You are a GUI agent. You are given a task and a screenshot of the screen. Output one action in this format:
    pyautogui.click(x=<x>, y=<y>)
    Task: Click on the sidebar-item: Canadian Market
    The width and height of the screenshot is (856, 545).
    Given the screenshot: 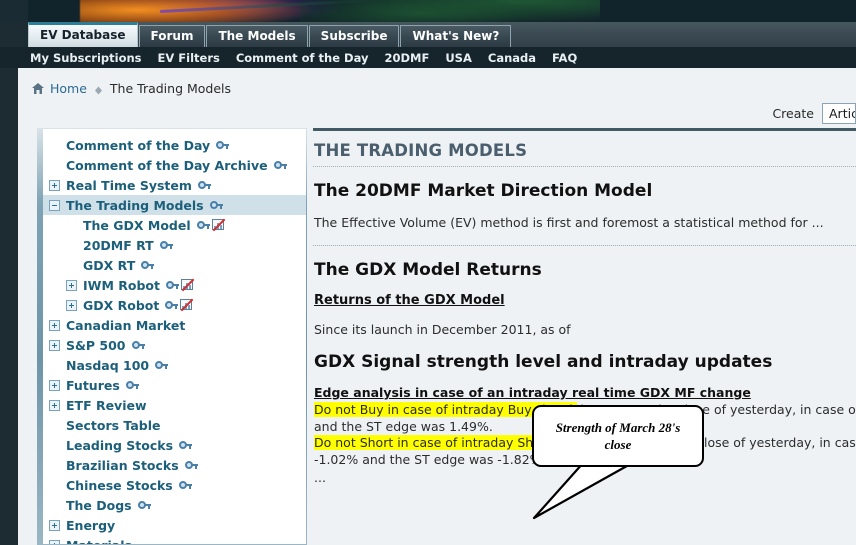 What is the action you would take?
    pyautogui.click(x=174, y=325)
    